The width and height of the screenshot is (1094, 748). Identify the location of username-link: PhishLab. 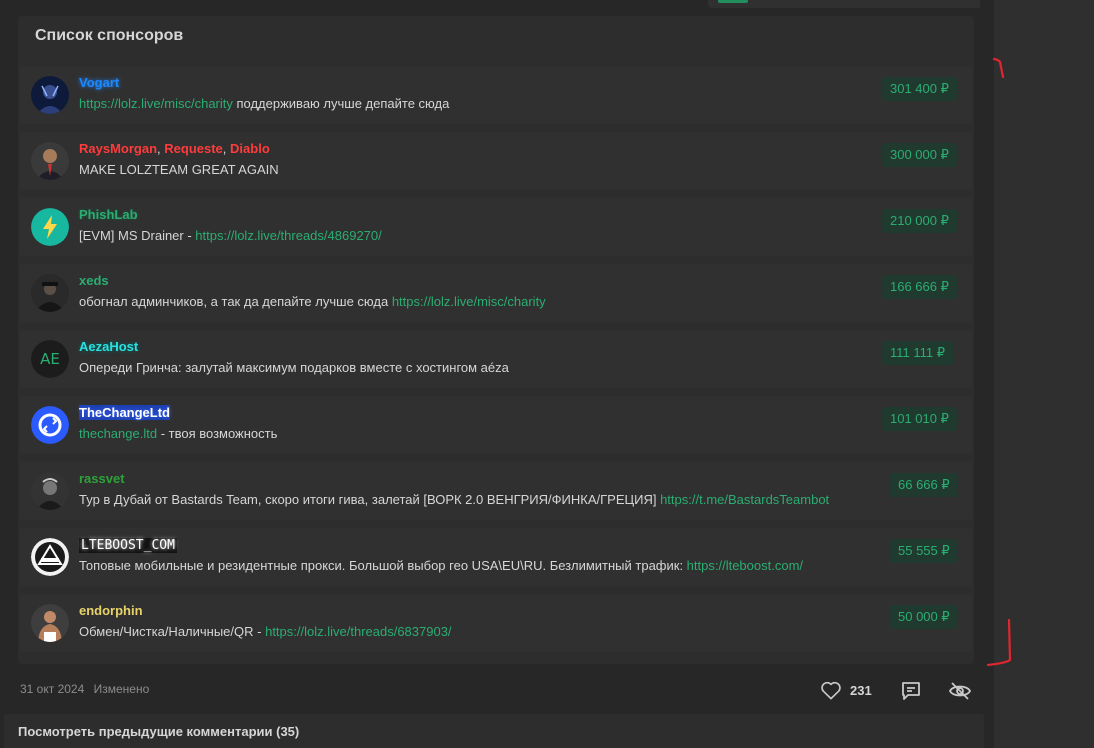
(108, 214).